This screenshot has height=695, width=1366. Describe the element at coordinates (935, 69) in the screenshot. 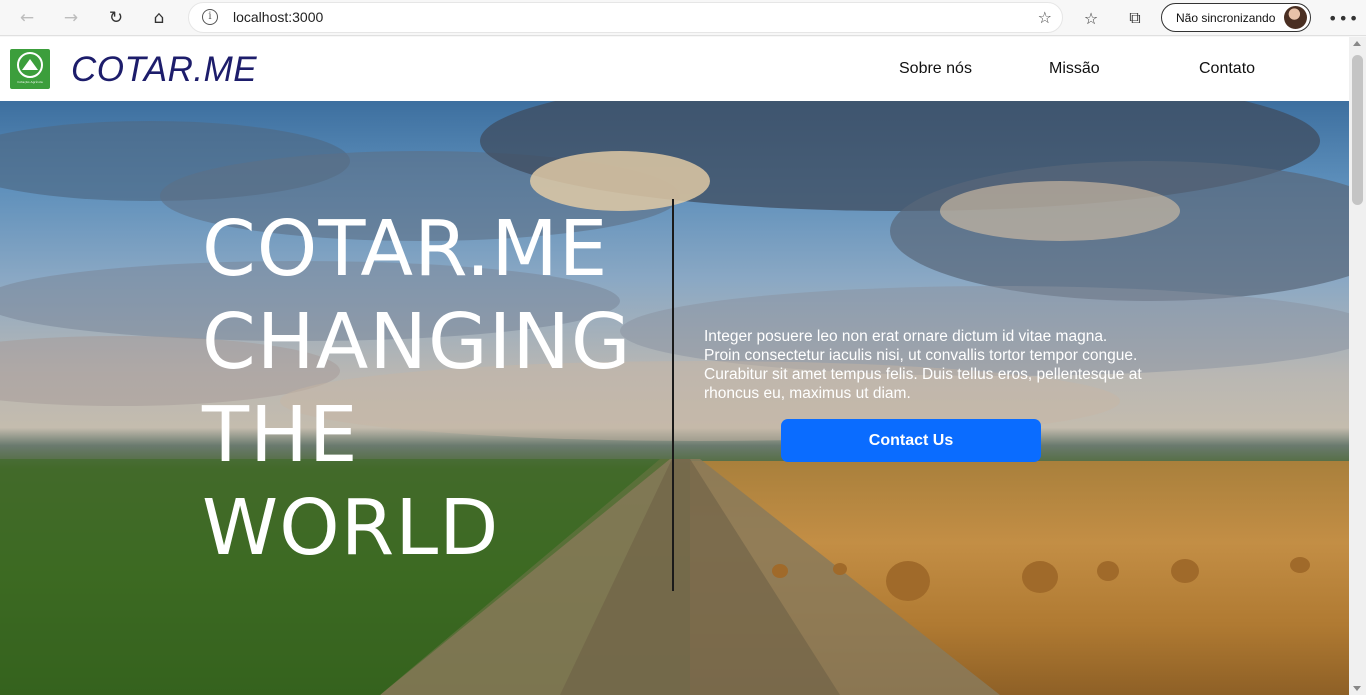

I see `nav-link-sobre-nos: Sobre nós` at that location.